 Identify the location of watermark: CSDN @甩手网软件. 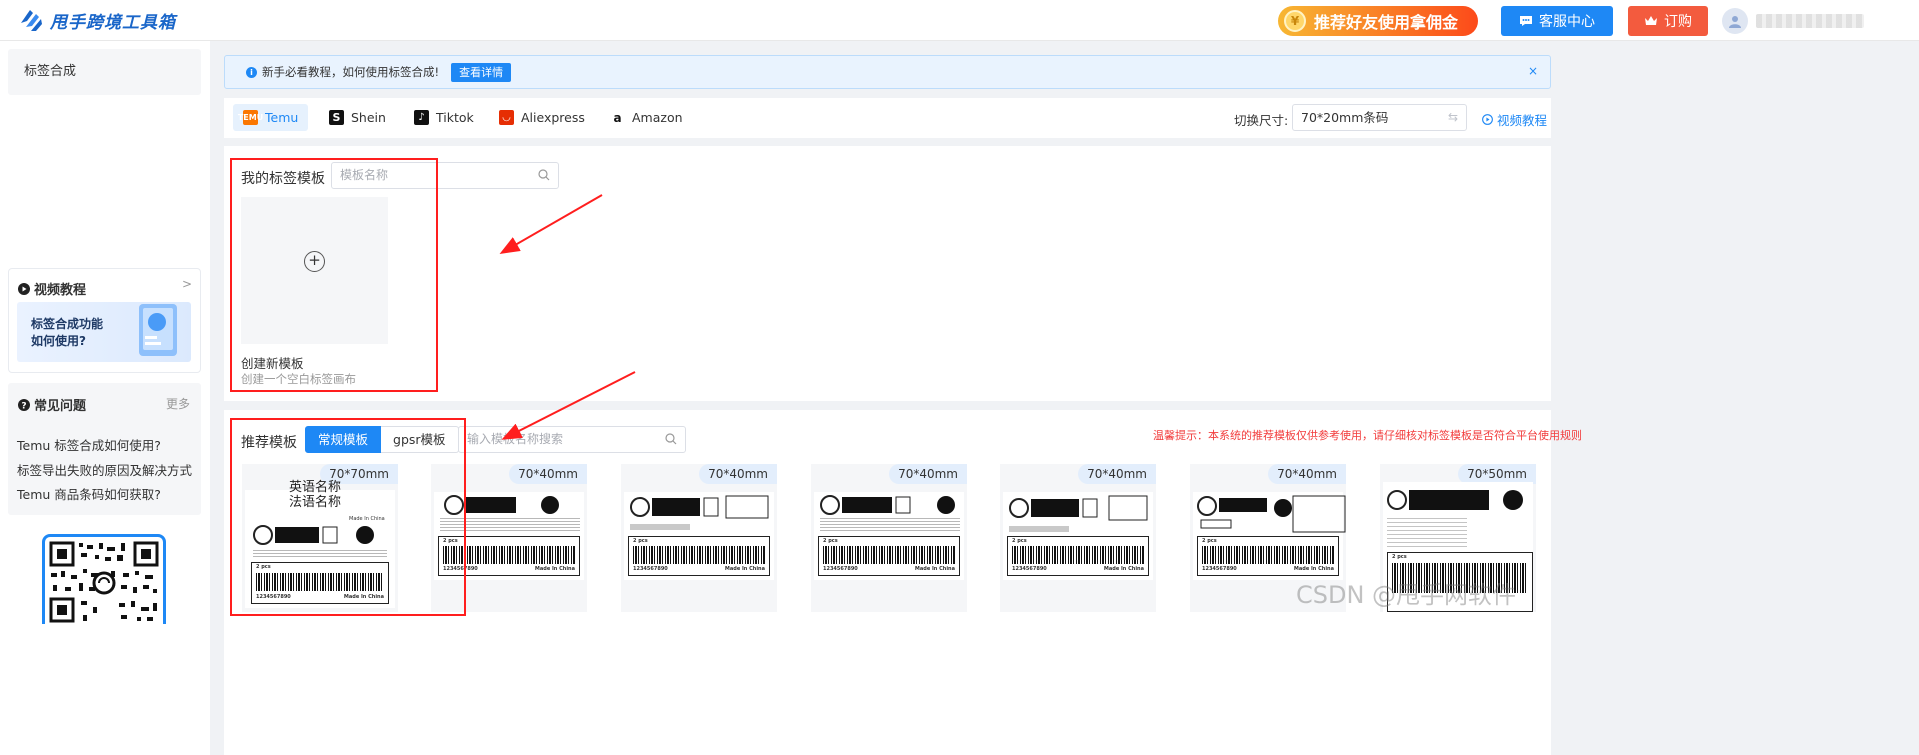
(1406, 595).